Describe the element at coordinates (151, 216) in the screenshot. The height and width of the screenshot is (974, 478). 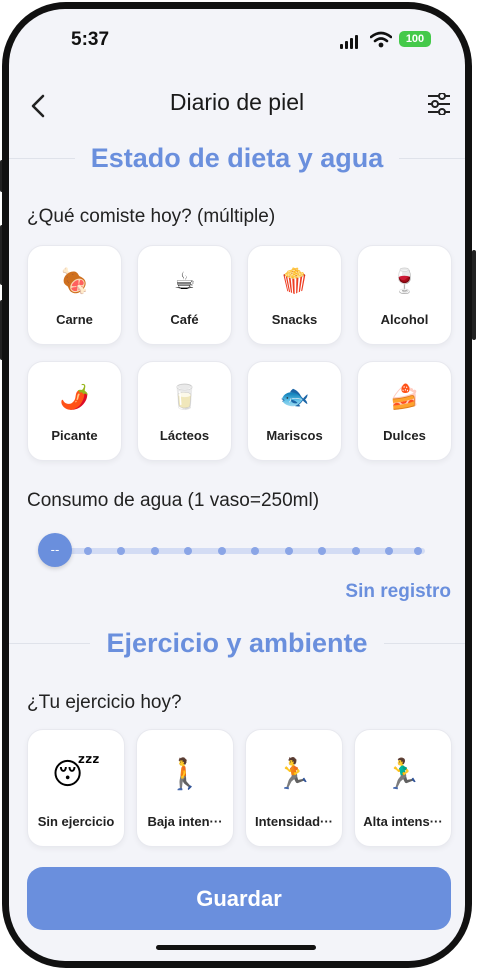
I see `diet-question: ¿Qué comiste hoy? (múltiple)` at that location.